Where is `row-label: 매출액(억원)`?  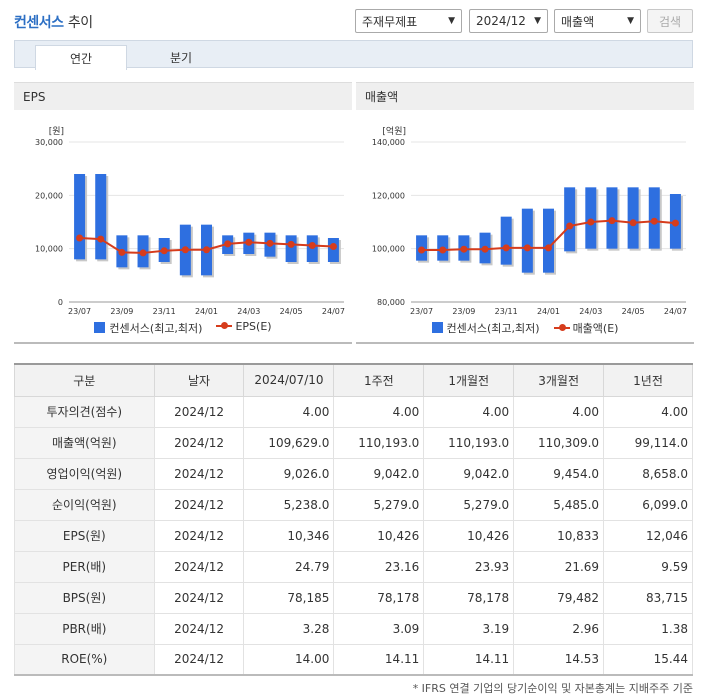 row-label: 매출액(억원) is located at coordinates (84, 442).